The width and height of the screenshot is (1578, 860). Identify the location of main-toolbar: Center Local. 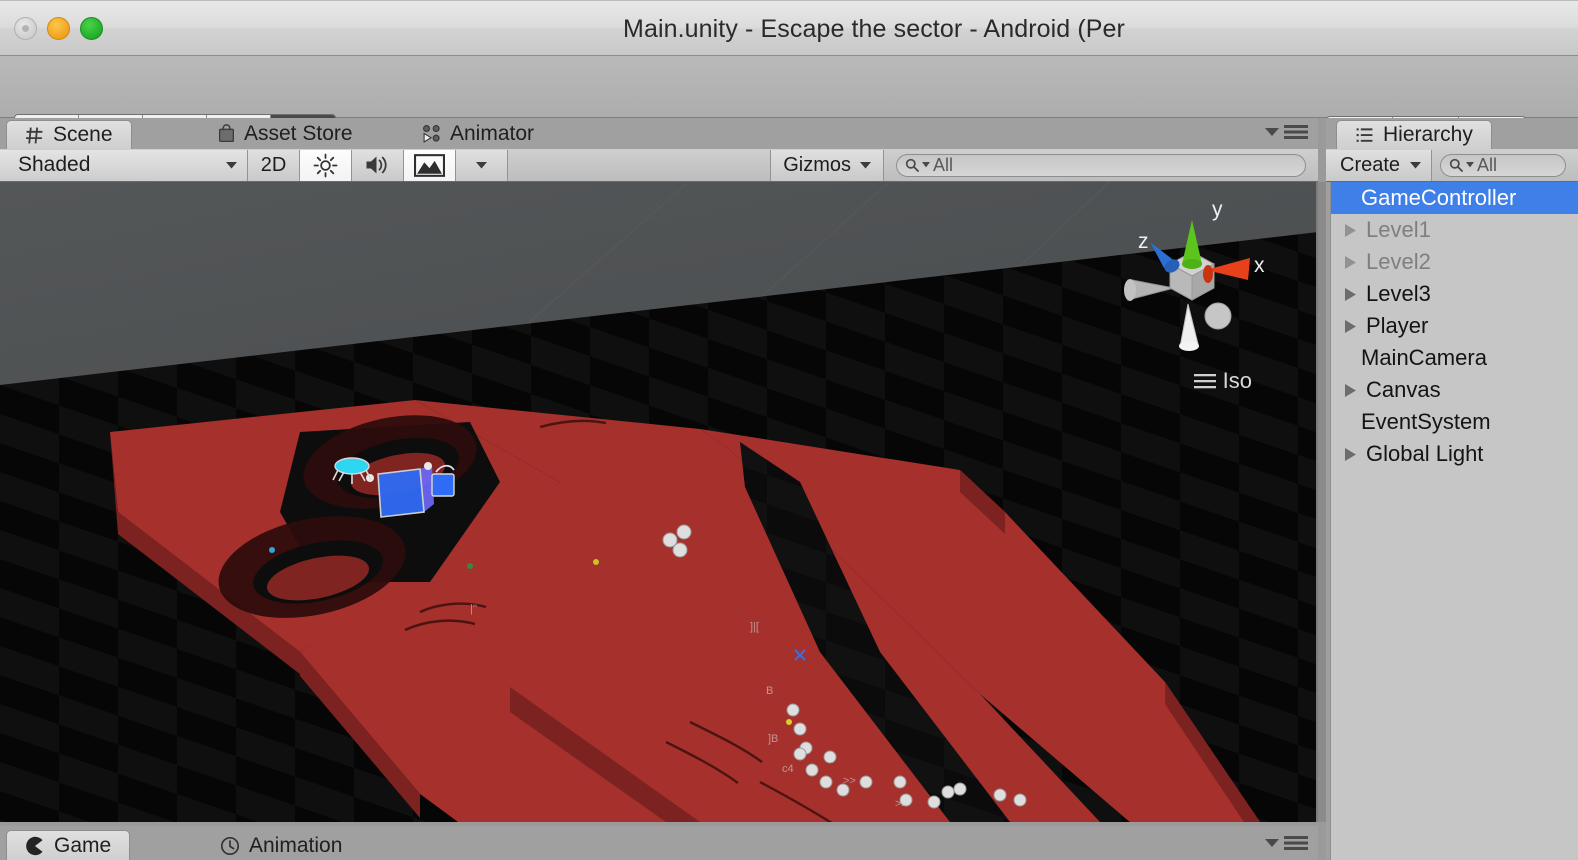
(789, 108).